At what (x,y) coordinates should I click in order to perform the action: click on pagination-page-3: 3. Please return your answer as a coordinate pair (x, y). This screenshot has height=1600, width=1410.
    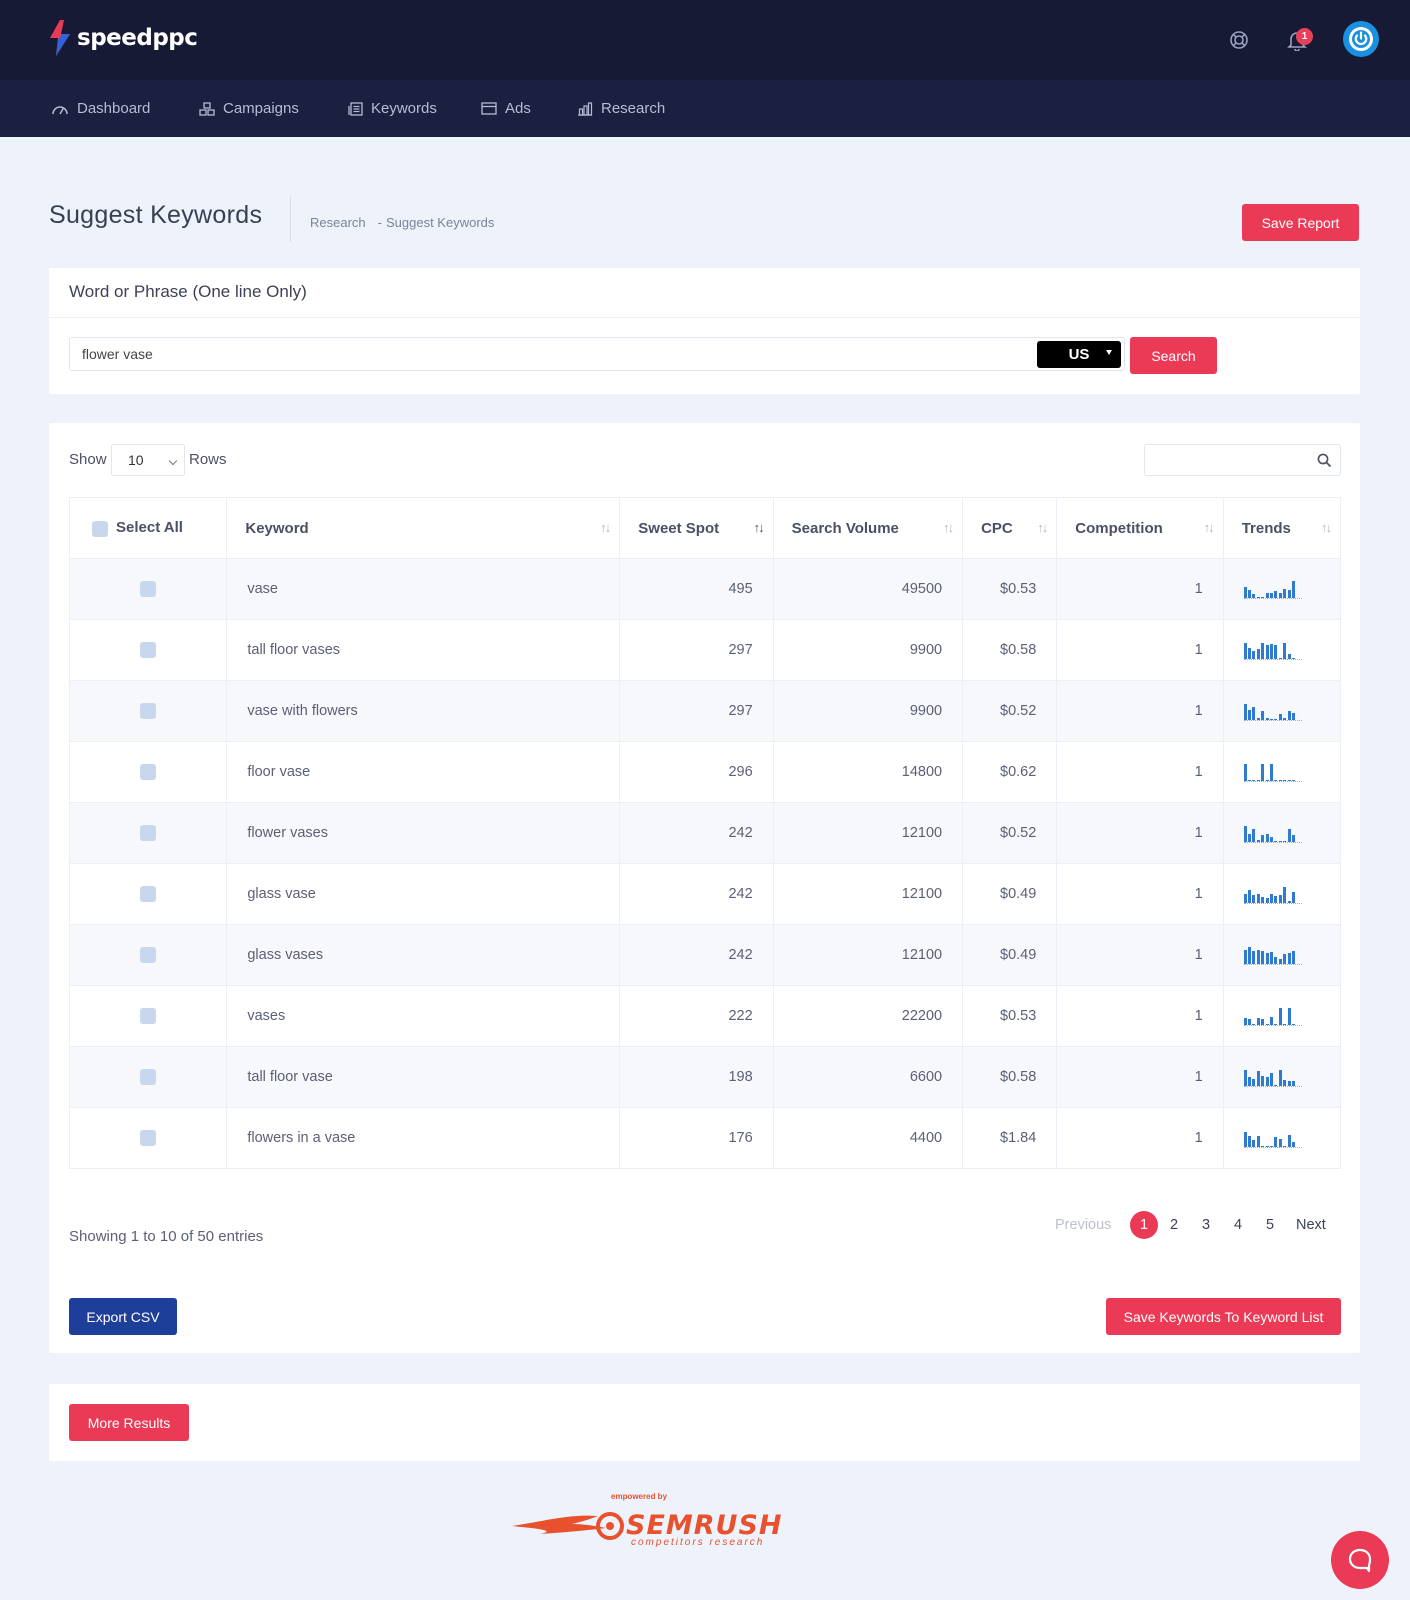
    Looking at the image, I should click on (1206, 1225).